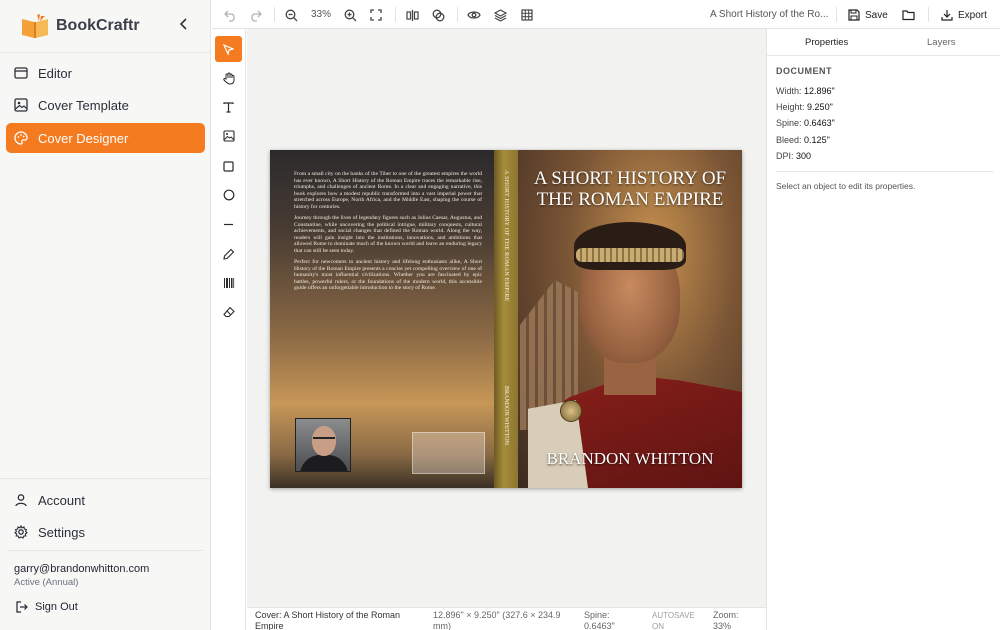  What do you see at coordinates (21, 532) in the screenshot?
I see `gear-icon` at bounding box center [21, 532].